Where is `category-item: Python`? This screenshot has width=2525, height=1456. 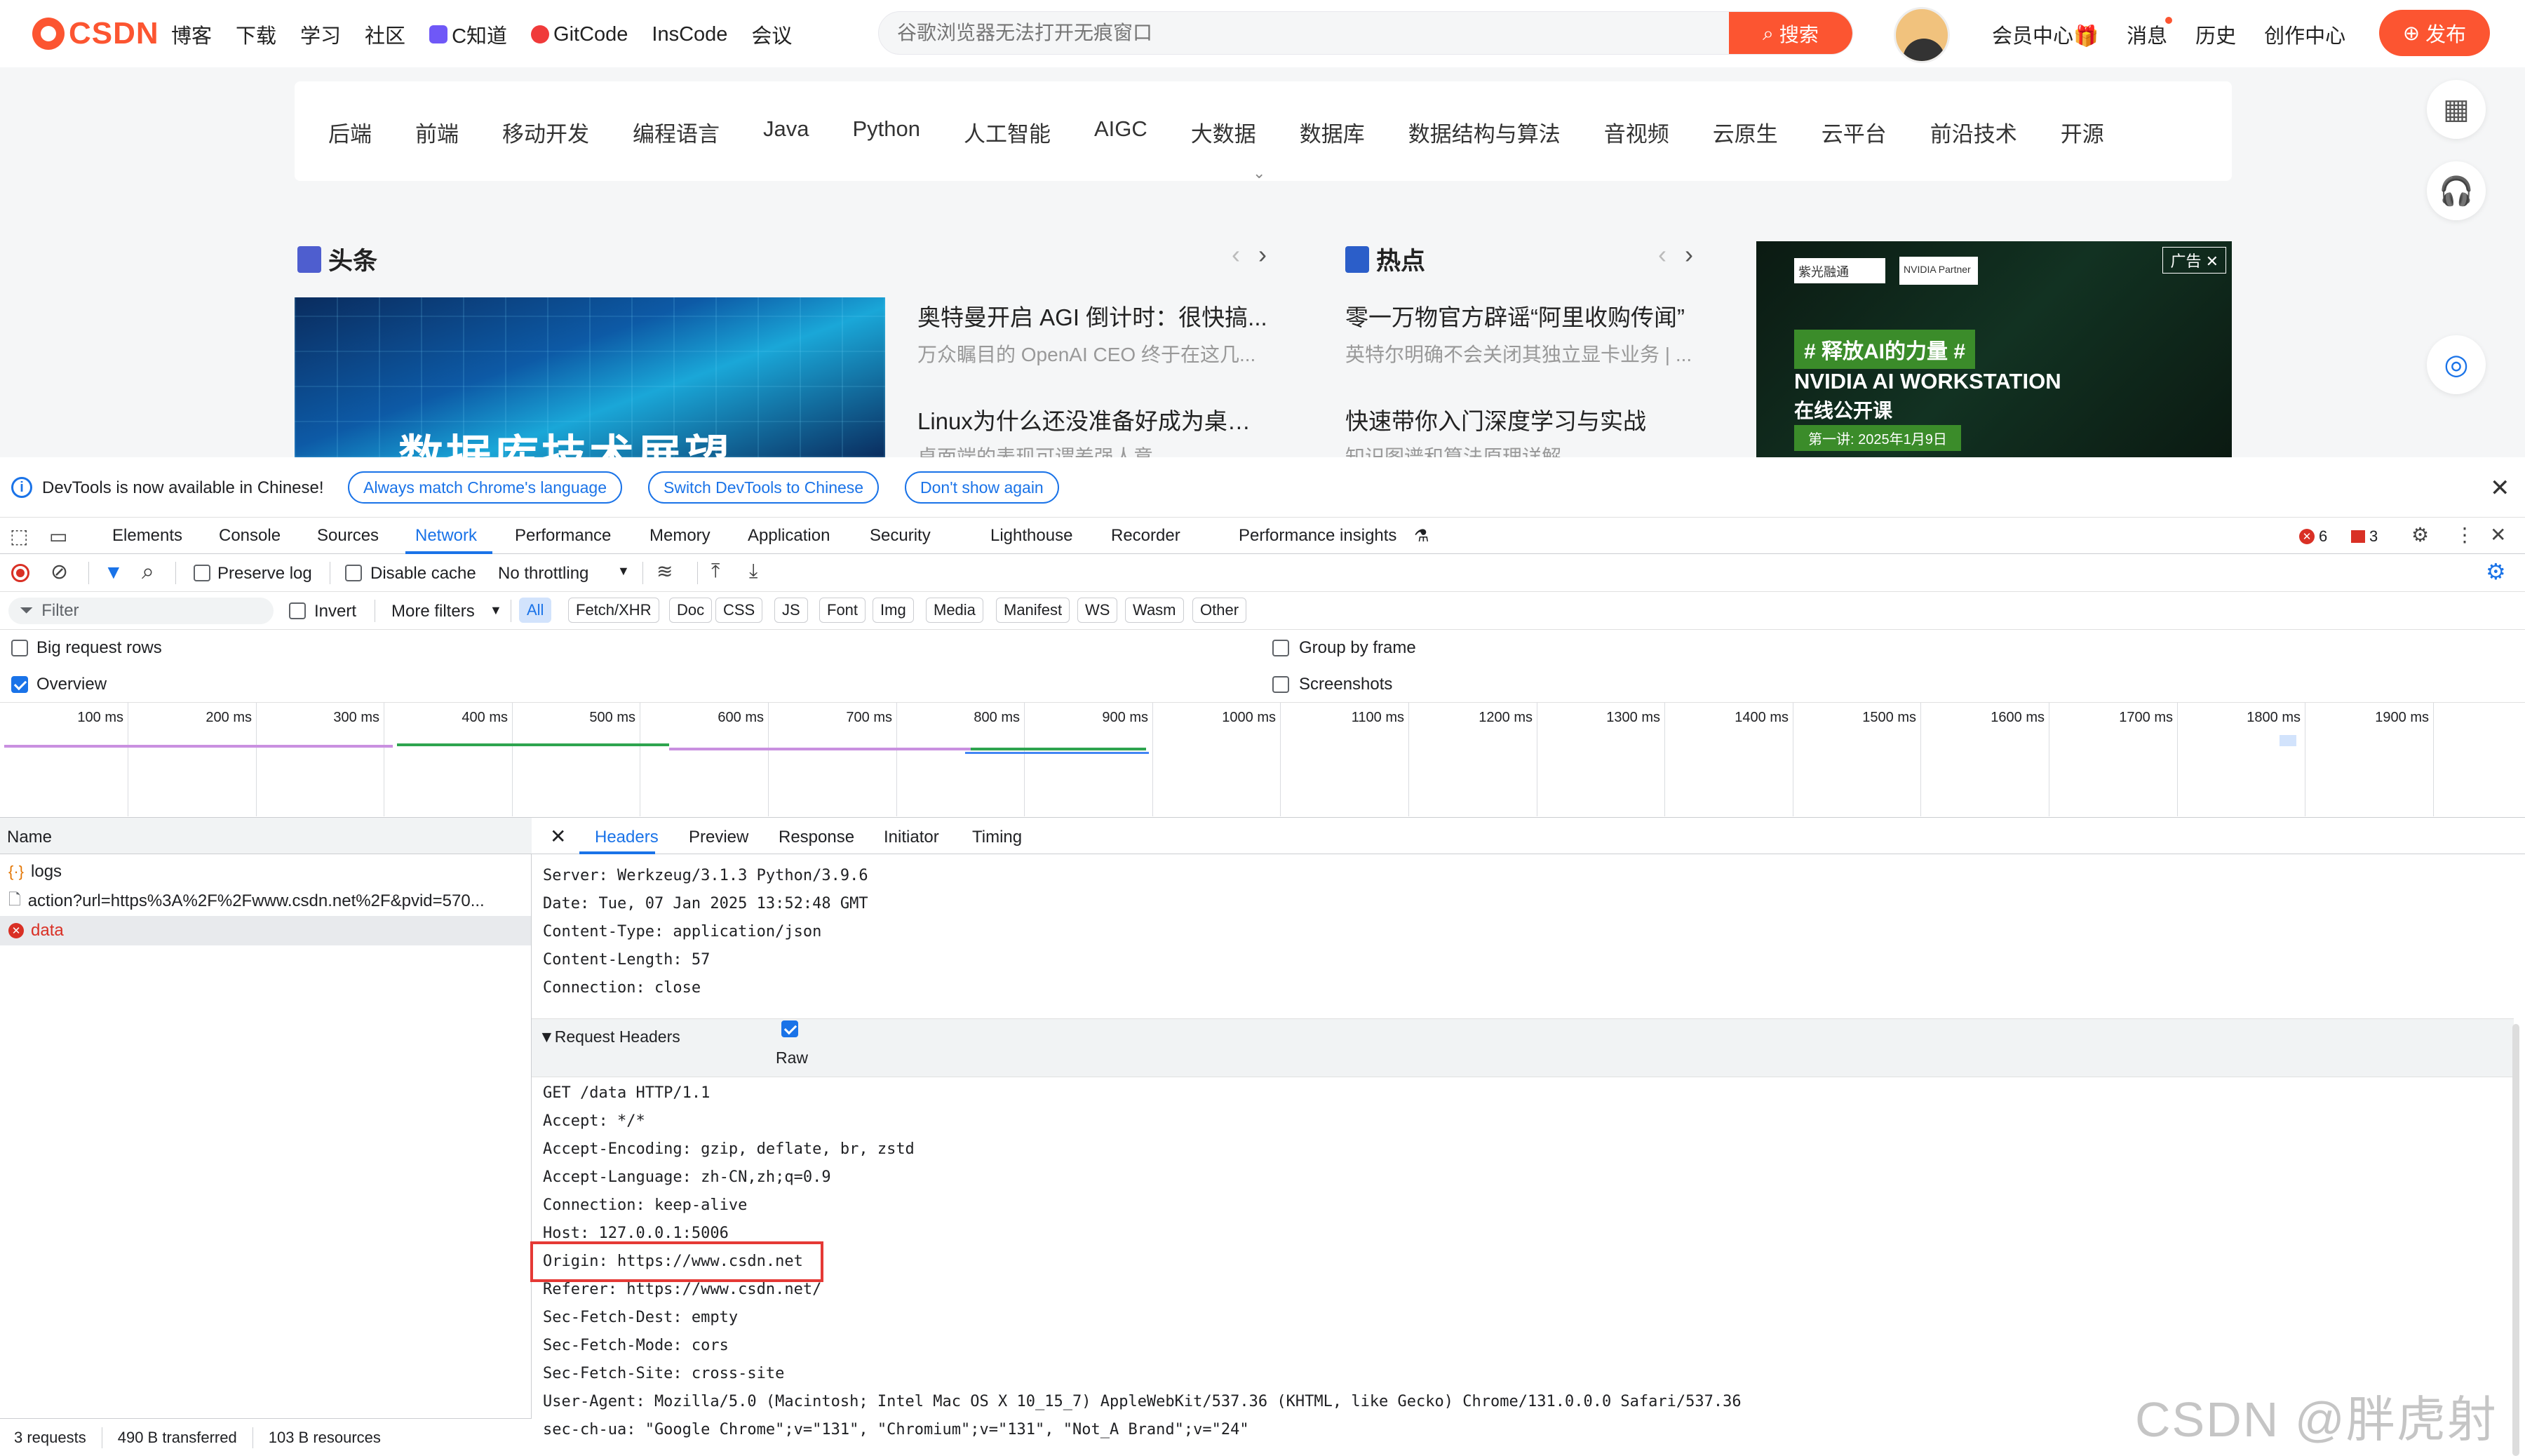 category-item: Python is located at coordinates (886, 132).